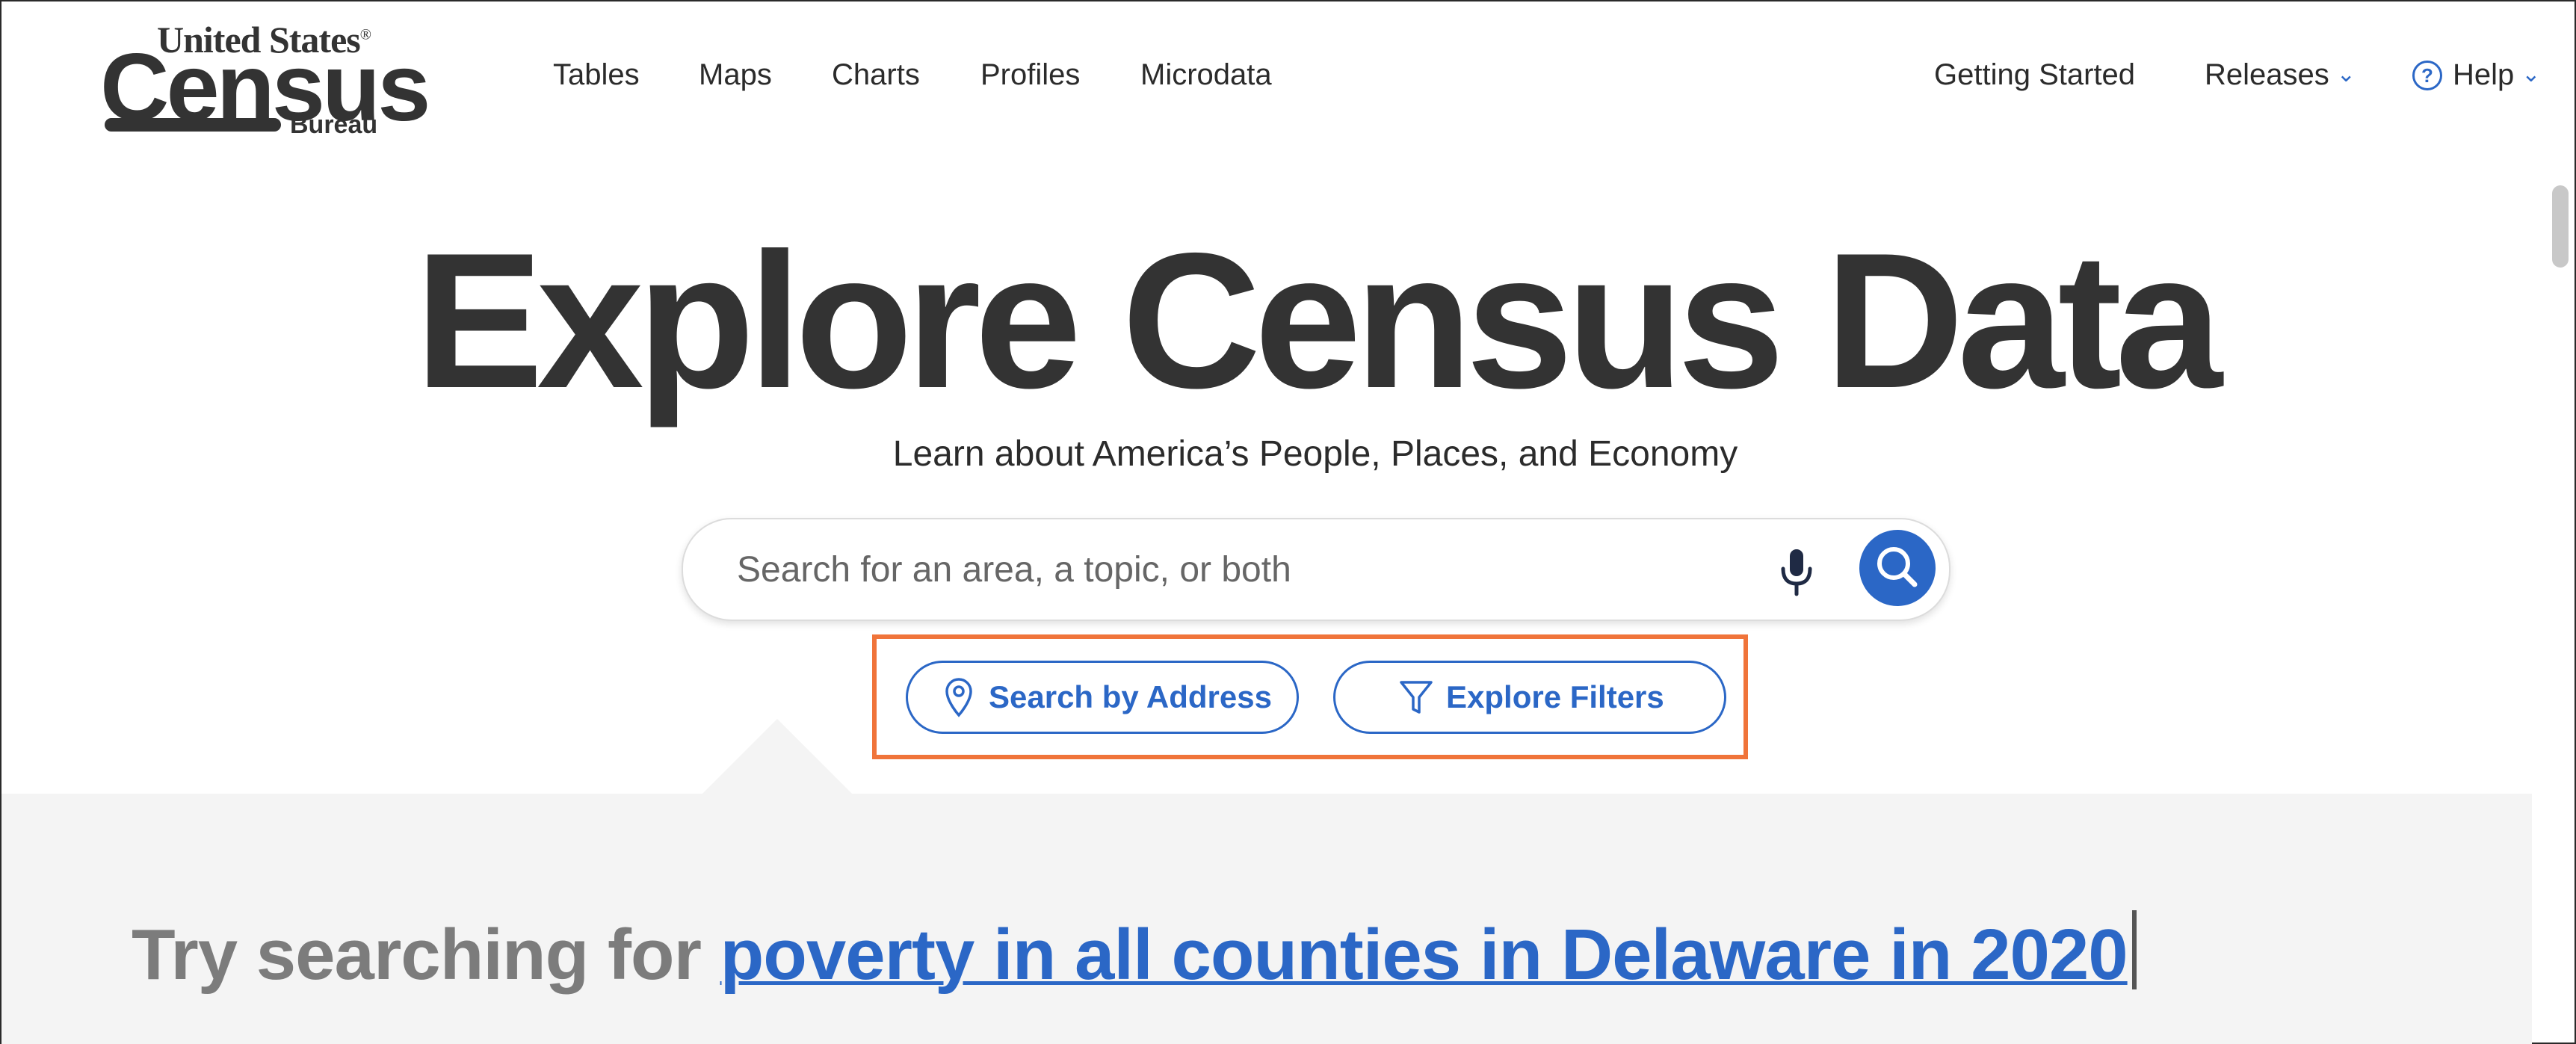 This screenshot has height=1044, width=2576. I want to click on nav-charts: Charts, so click(876, 75).